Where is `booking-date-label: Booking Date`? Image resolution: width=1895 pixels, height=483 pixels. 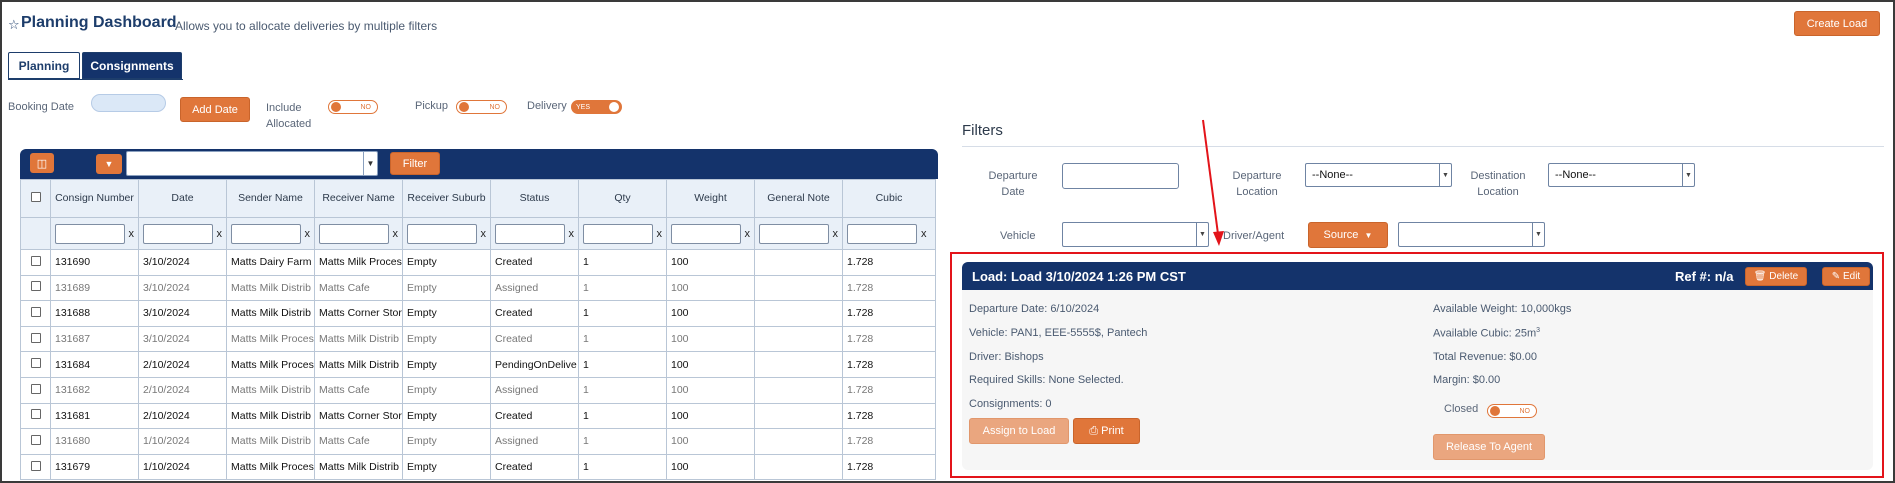
booking-date-label: Booking Date is located at coordinates (41, 107).